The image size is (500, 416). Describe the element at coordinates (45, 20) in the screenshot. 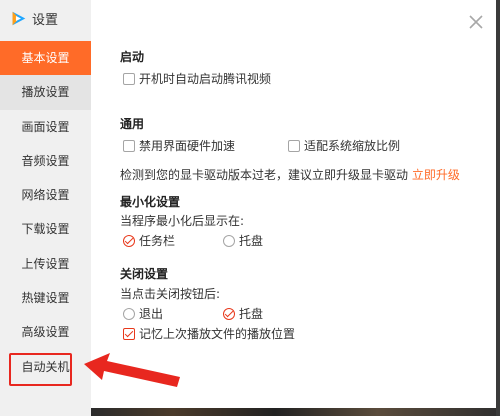

I see `window-title: 设置` at that location.